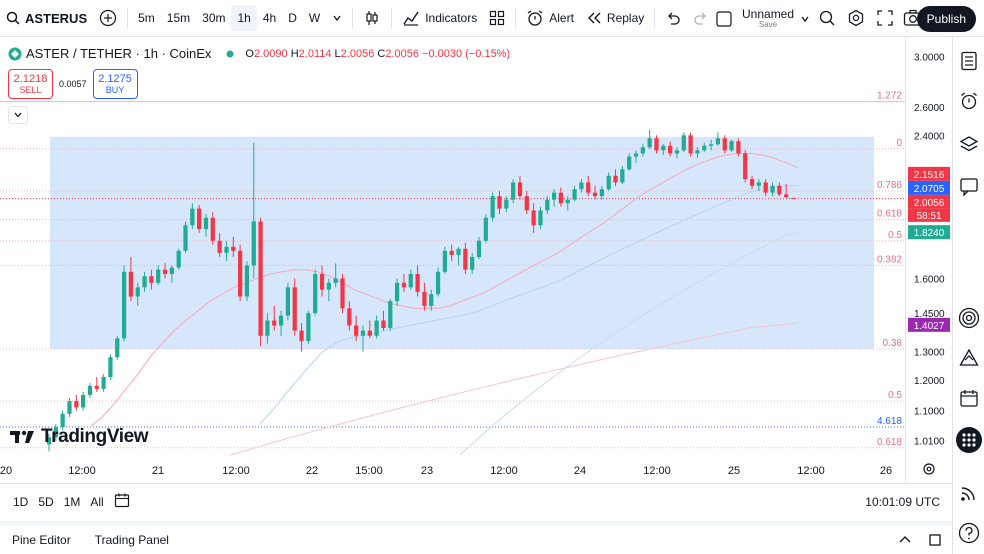 This screenshot has width=984, height=554. What do you see at coordinates (46, 18) in the screenshot?
I see `symbol-search: ASTERUS` at bounding box center [46, 18].